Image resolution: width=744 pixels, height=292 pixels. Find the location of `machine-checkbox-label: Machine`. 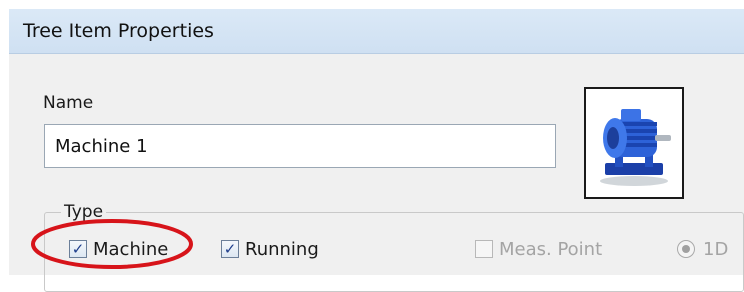

machine-checkbox-label: Machine is located at coordinates (131, 249).